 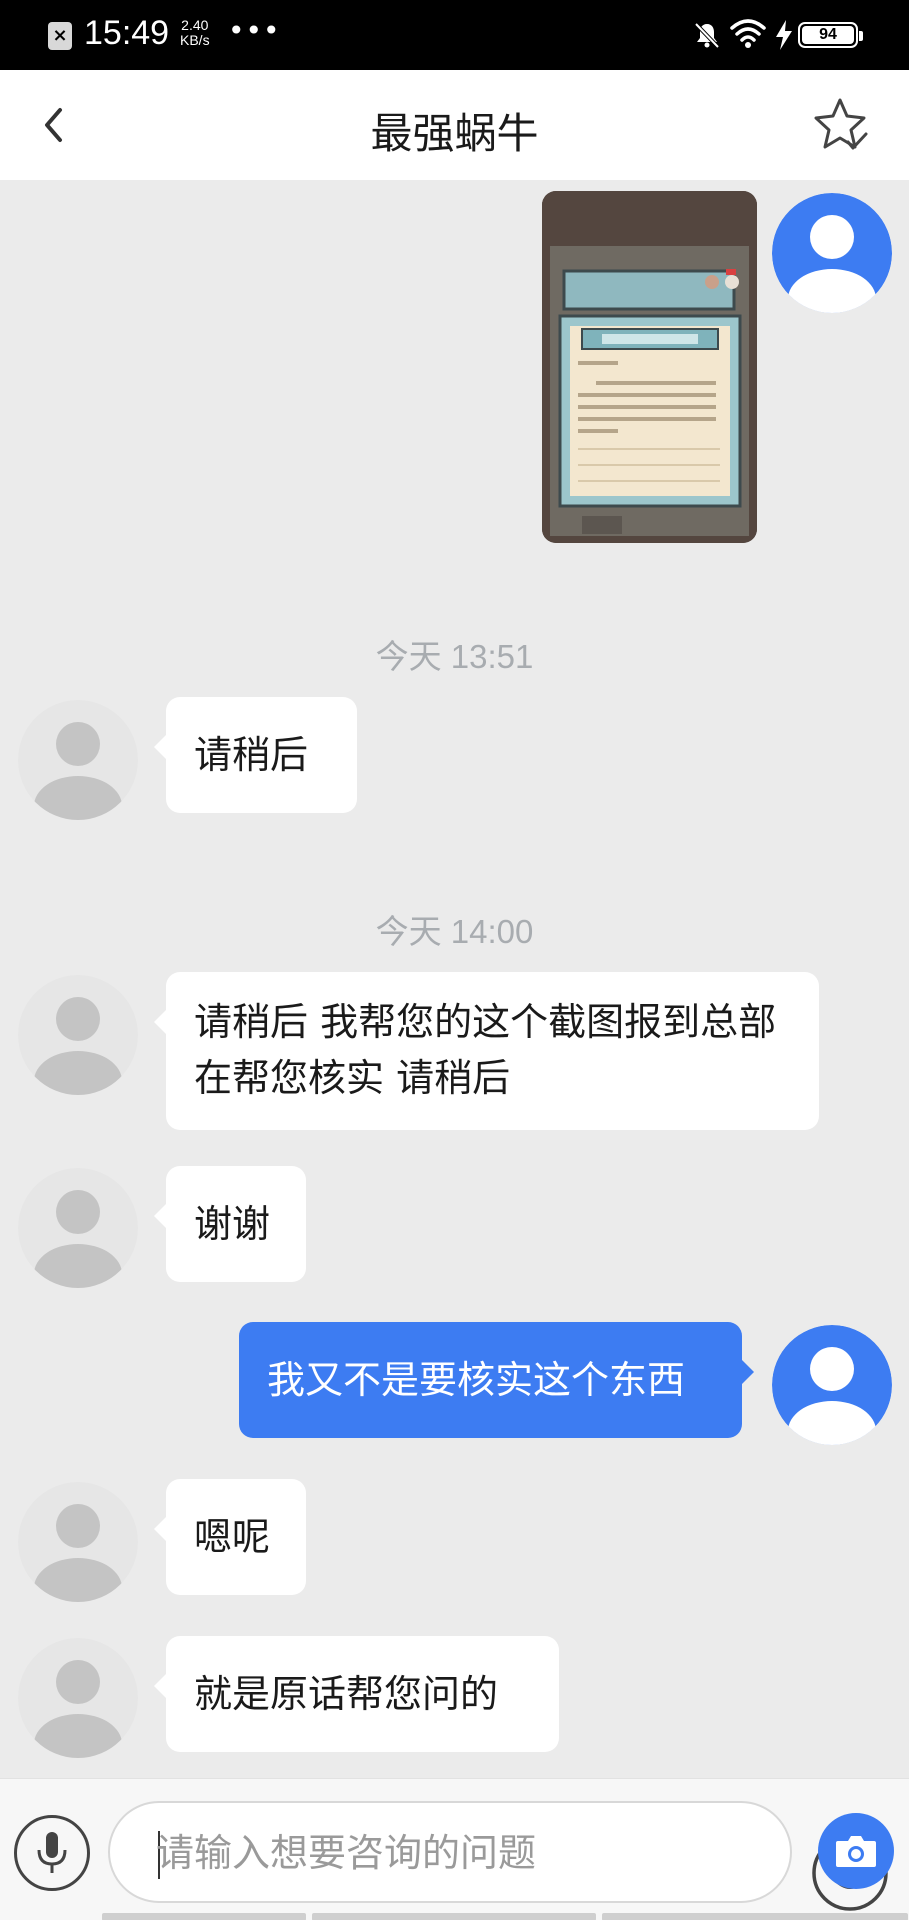 I want to click on camera-button, so click(x=856, y=1851).